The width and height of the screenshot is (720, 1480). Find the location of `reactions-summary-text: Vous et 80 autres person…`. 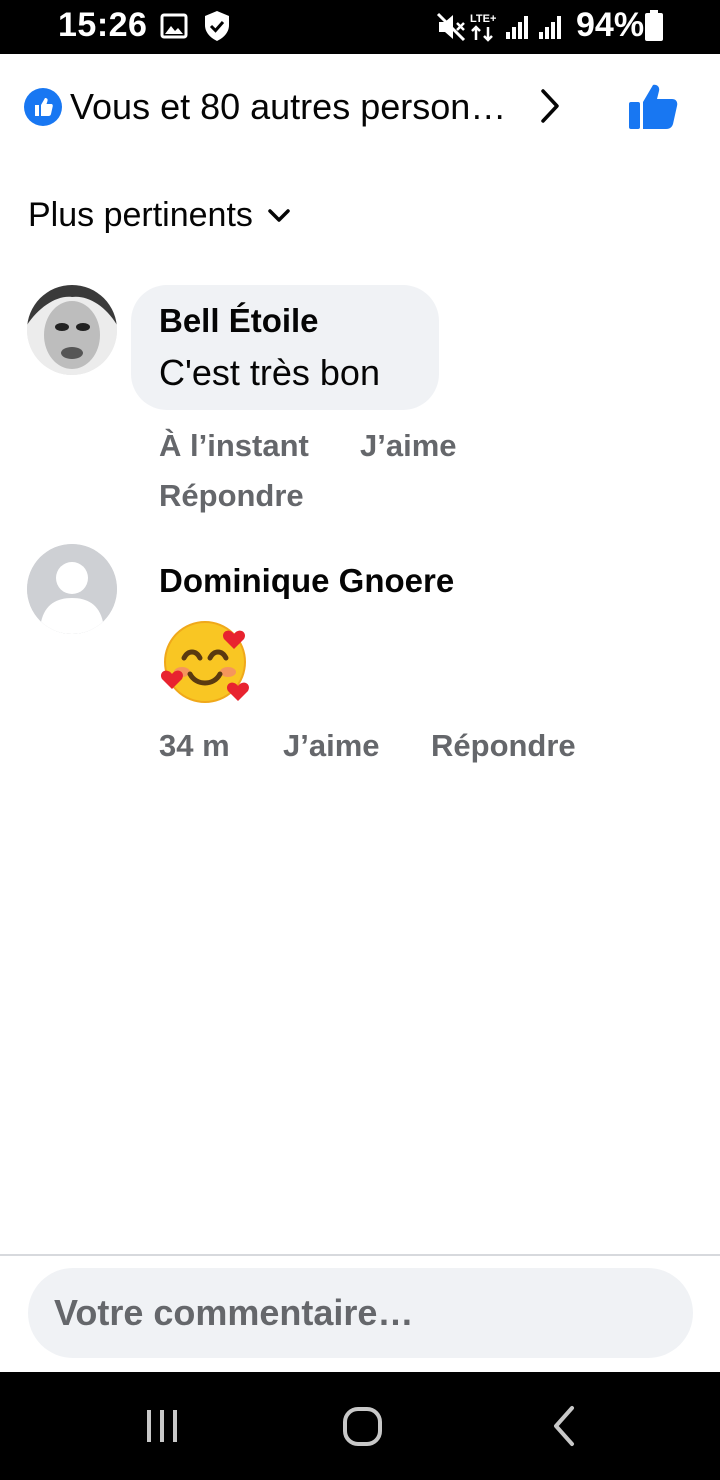

reactions-summary-text: Vous et 80 autres person… is located at coordinates (288, 106).